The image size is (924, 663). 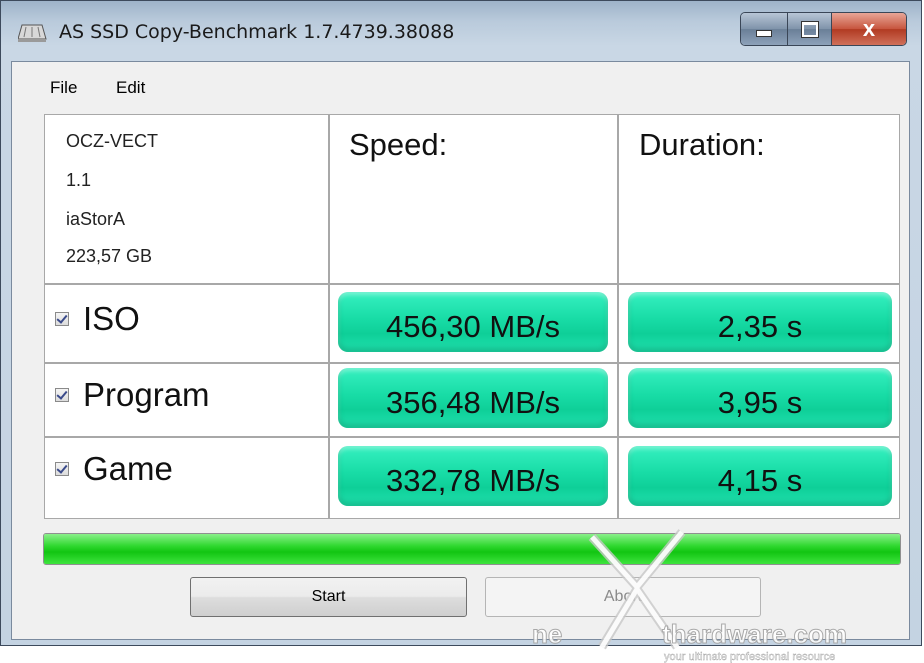 I want to click on window-title: AS SSD Copy-Benchmark 1.7.4739.38088, so click(x=257, y=32).